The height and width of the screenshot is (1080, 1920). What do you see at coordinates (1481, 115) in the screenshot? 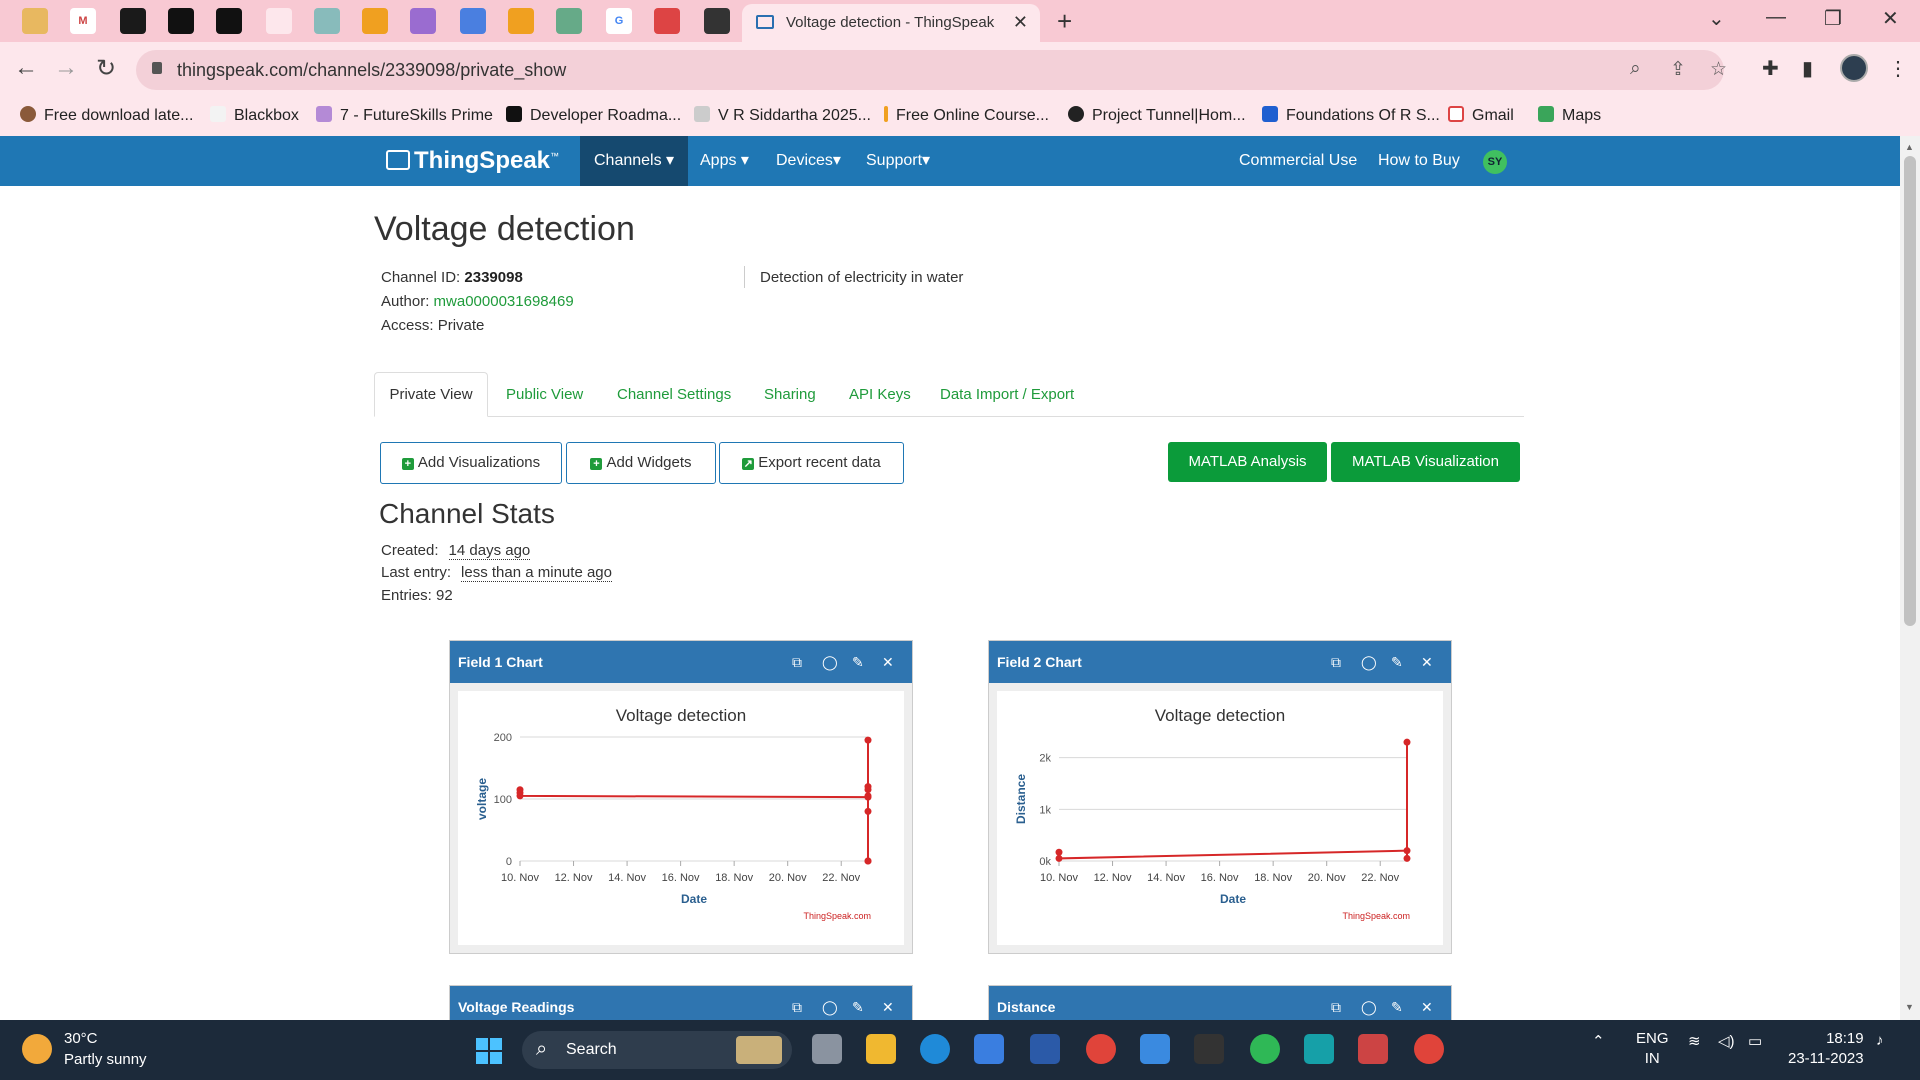
I see `bookmark-item: Gmail` at bounding box center [1481, 115].